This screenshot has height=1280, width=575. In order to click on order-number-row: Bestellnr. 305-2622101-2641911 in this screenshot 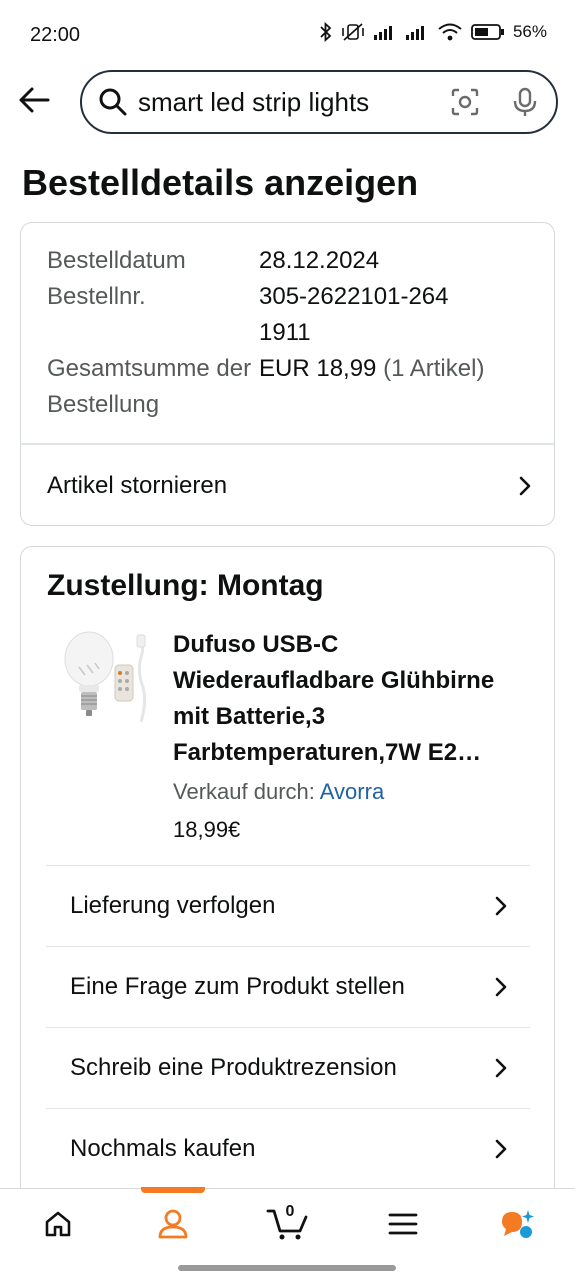, I will do `click(292, 315)`.